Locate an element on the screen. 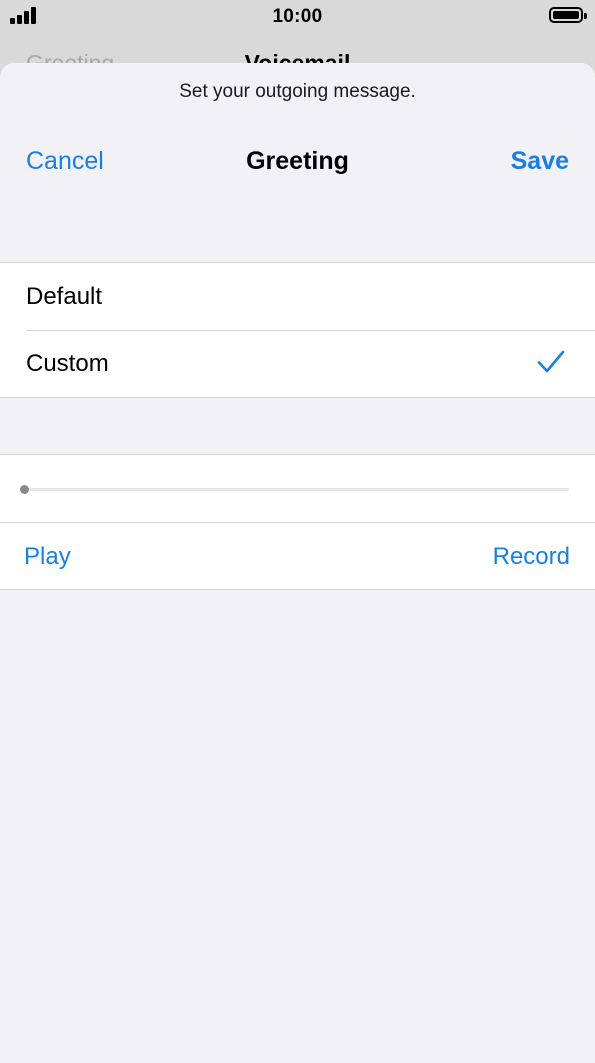  scrubber-track is located at coordinates (296, 489).